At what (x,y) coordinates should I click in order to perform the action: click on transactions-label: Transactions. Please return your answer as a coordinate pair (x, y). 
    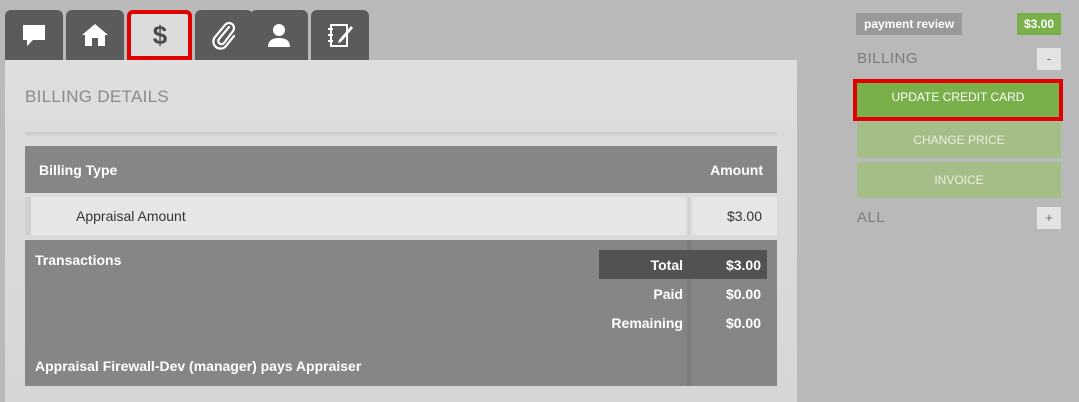
    Looking at the image, I should click on (78, 260).